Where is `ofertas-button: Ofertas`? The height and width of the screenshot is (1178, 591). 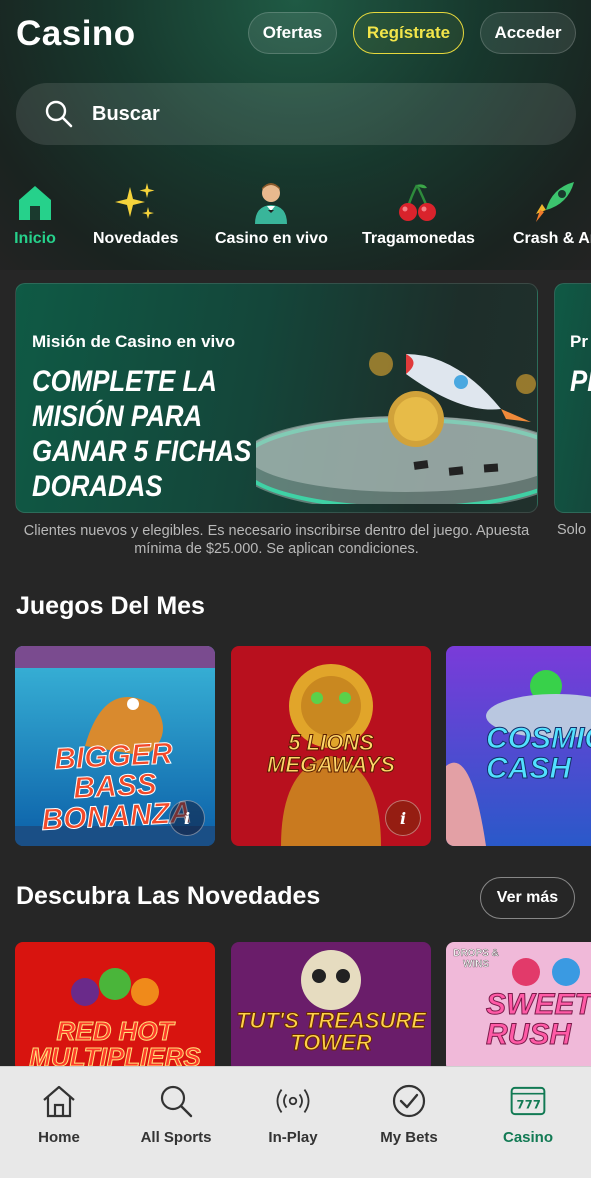
ofertas-button: Ofertas is located at coordinates (292, 33).